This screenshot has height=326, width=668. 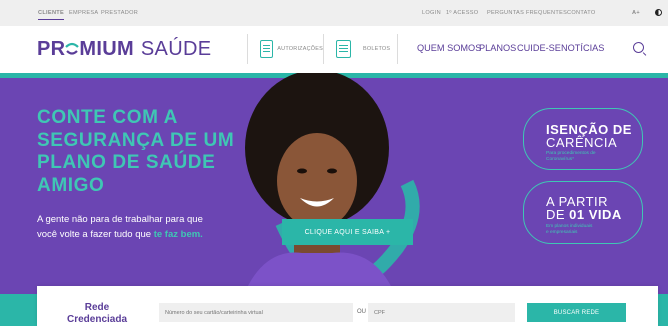 I want to click on badge-isencao-line2: CARÊNCIA, so click(x=582, y=142).